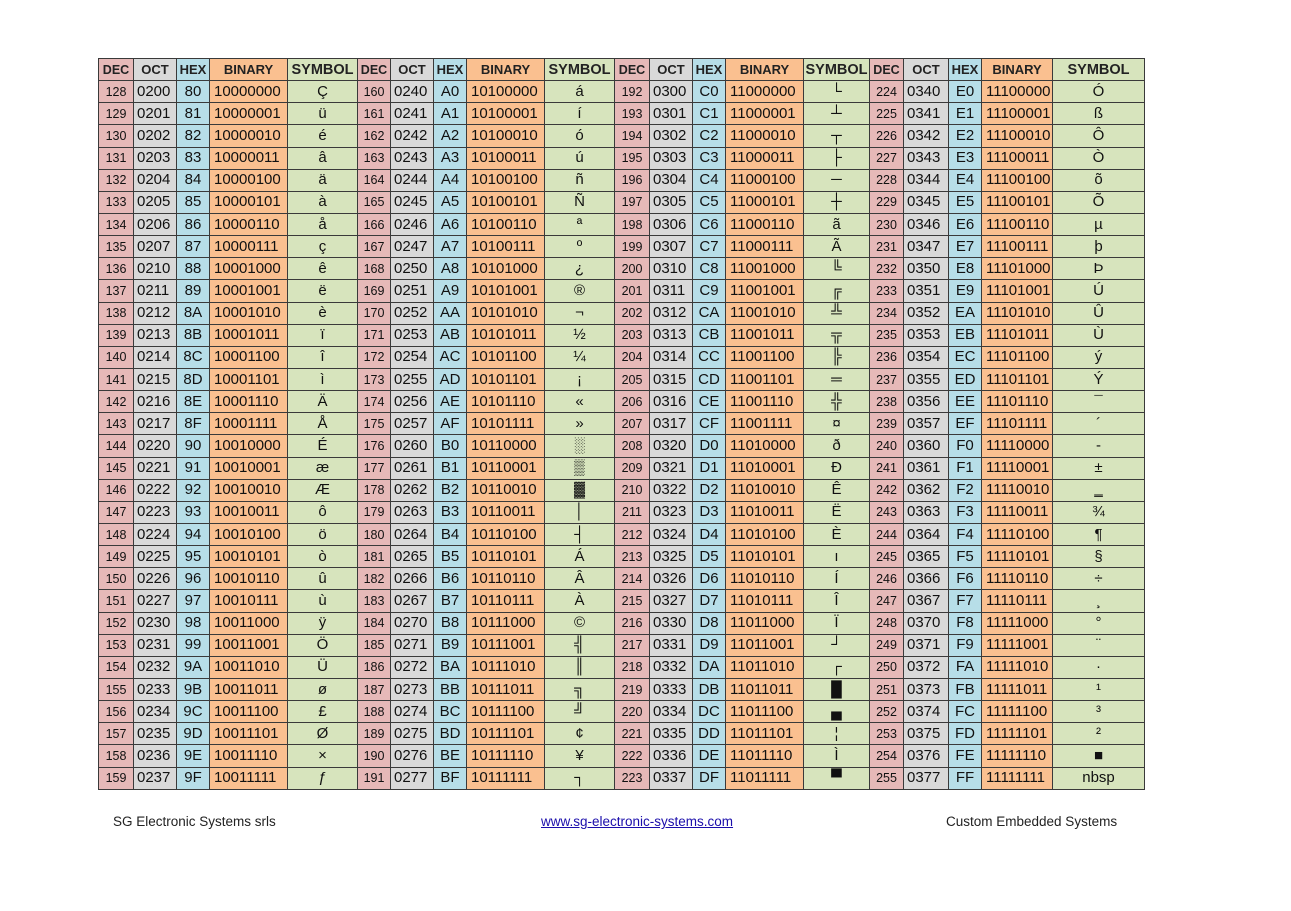 The image size is (1291, 911). I want to click on header-dec: DEC, so click(116, 69).